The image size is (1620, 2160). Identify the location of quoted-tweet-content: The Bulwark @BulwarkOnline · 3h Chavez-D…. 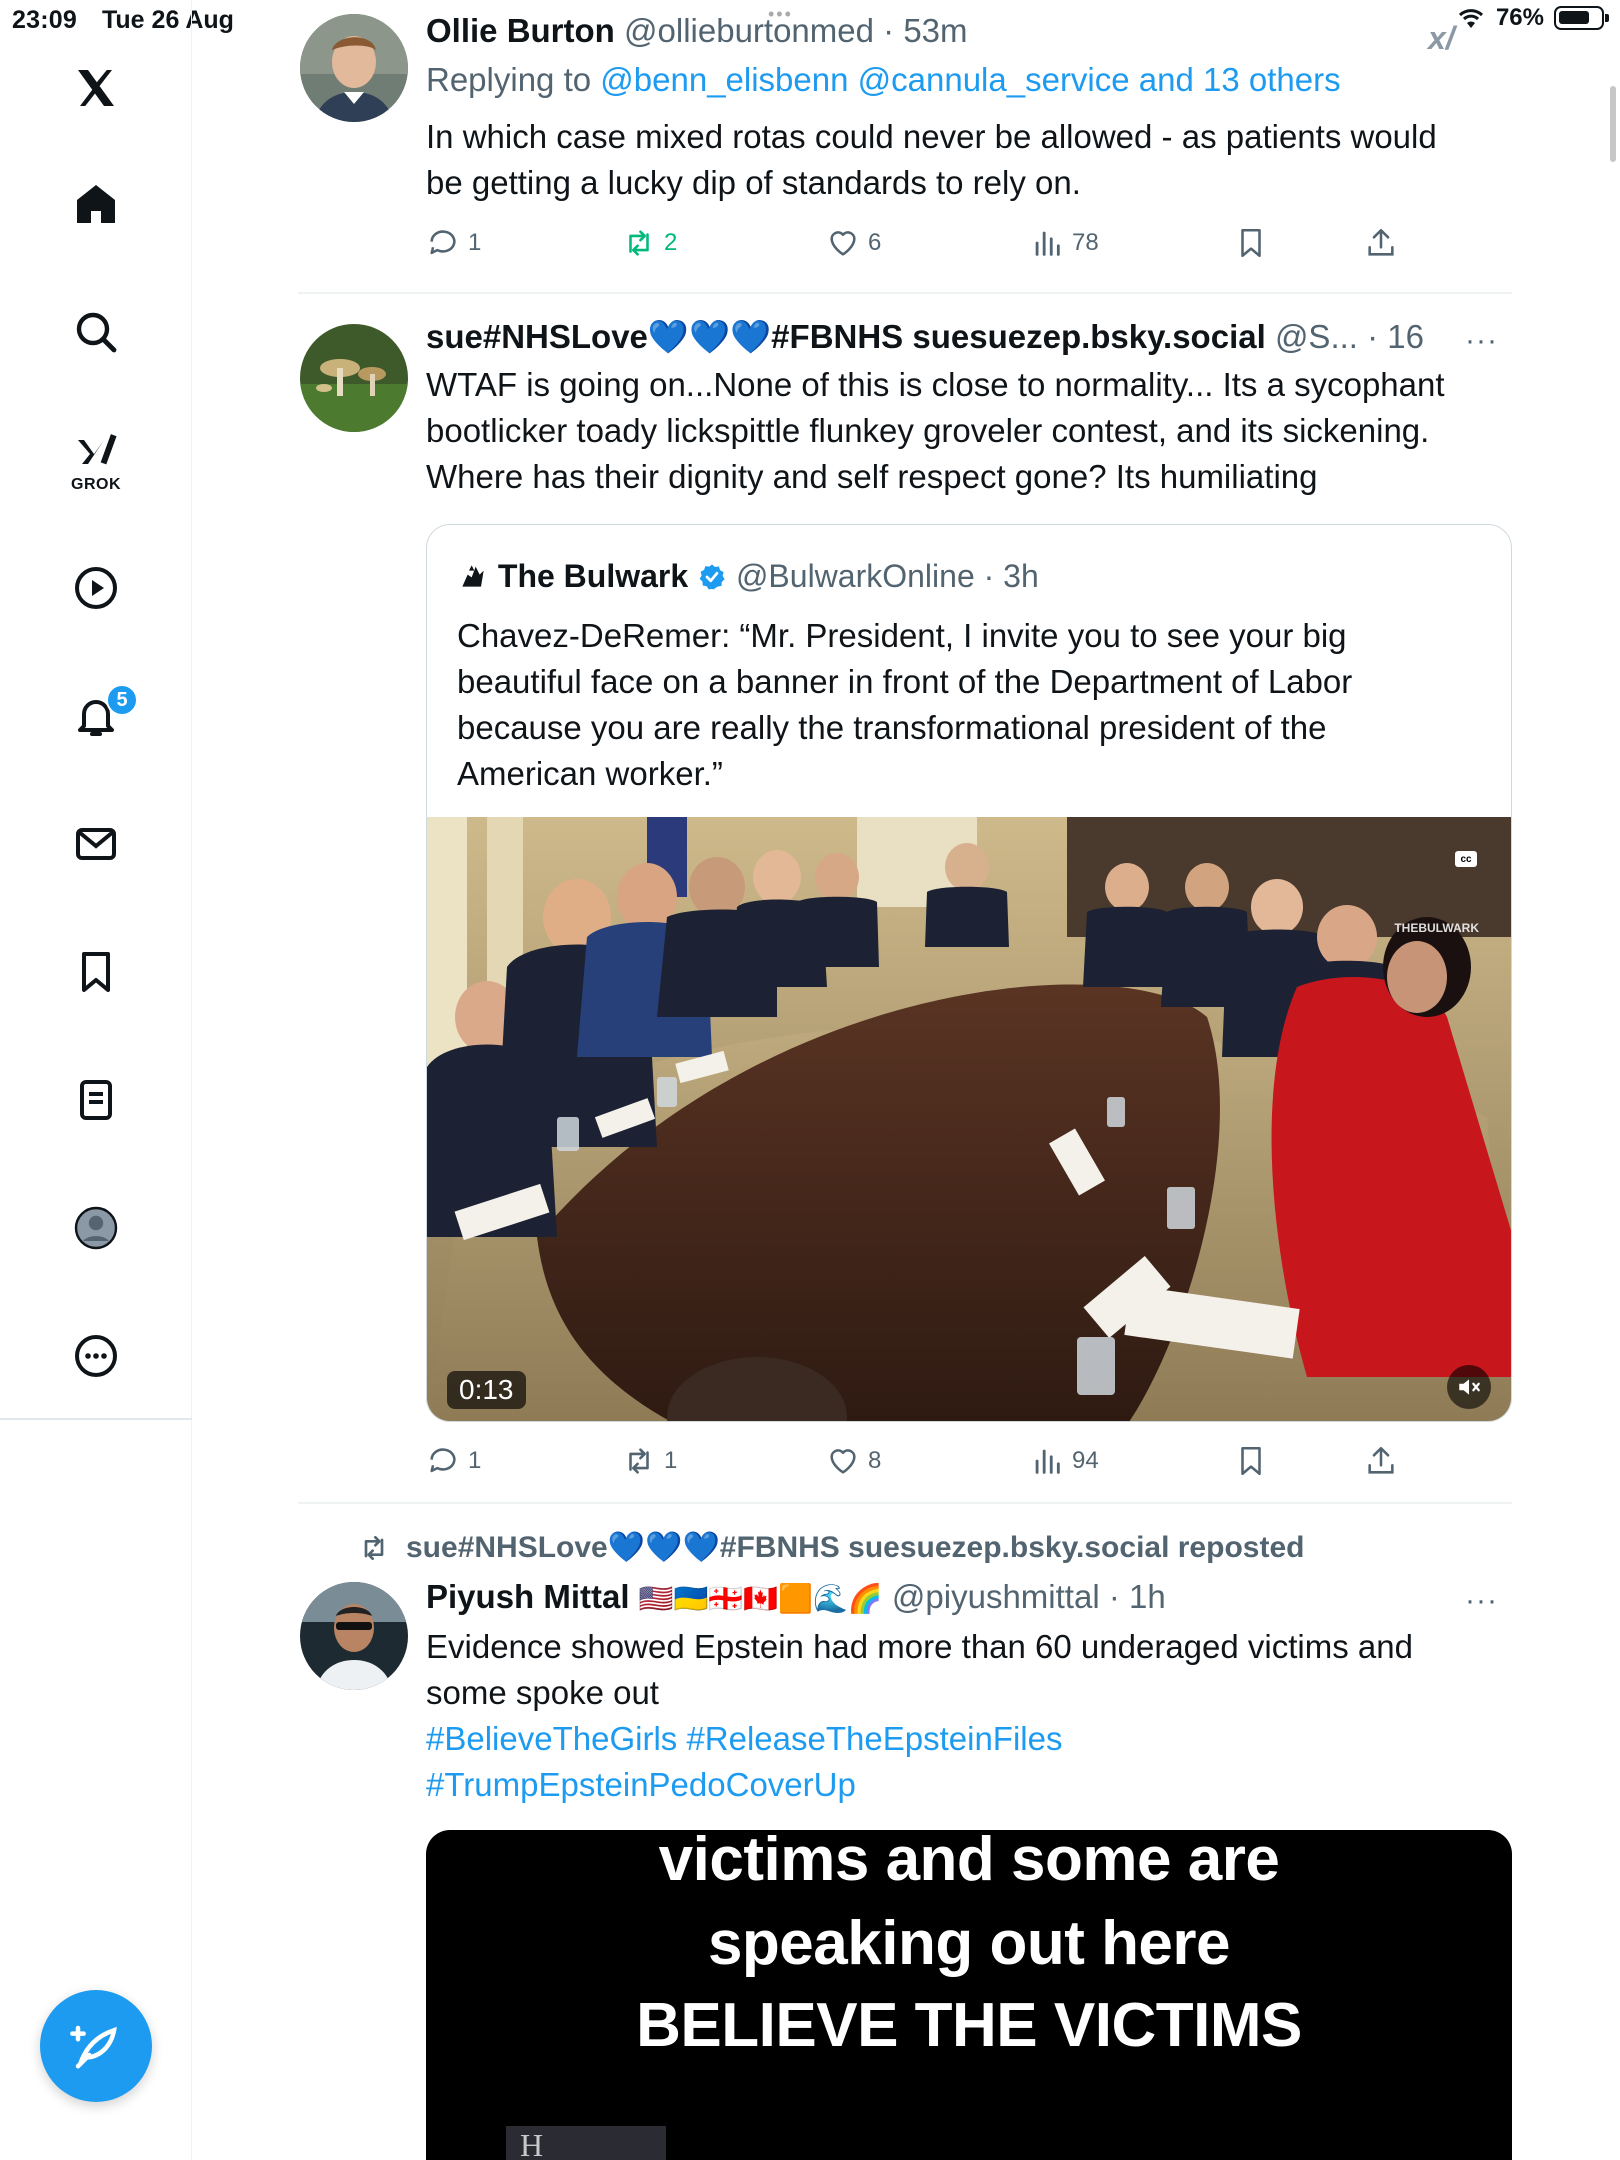
(969, 661).